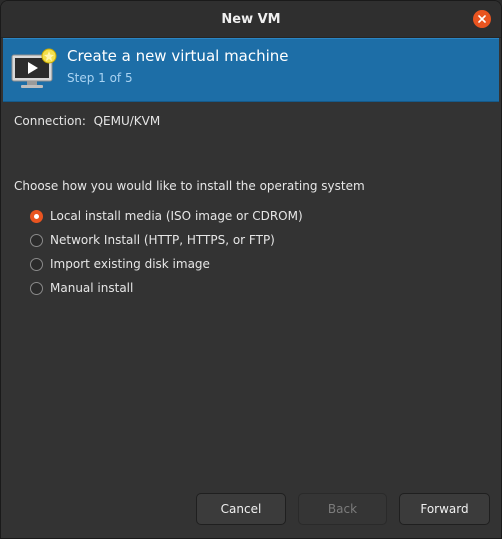 Image resolution: width=502 pixels, height=539 pixels. Describe the element at coordinates (166, 288) in the screenshot. I see `option-manual-install: Manual install` at that location.